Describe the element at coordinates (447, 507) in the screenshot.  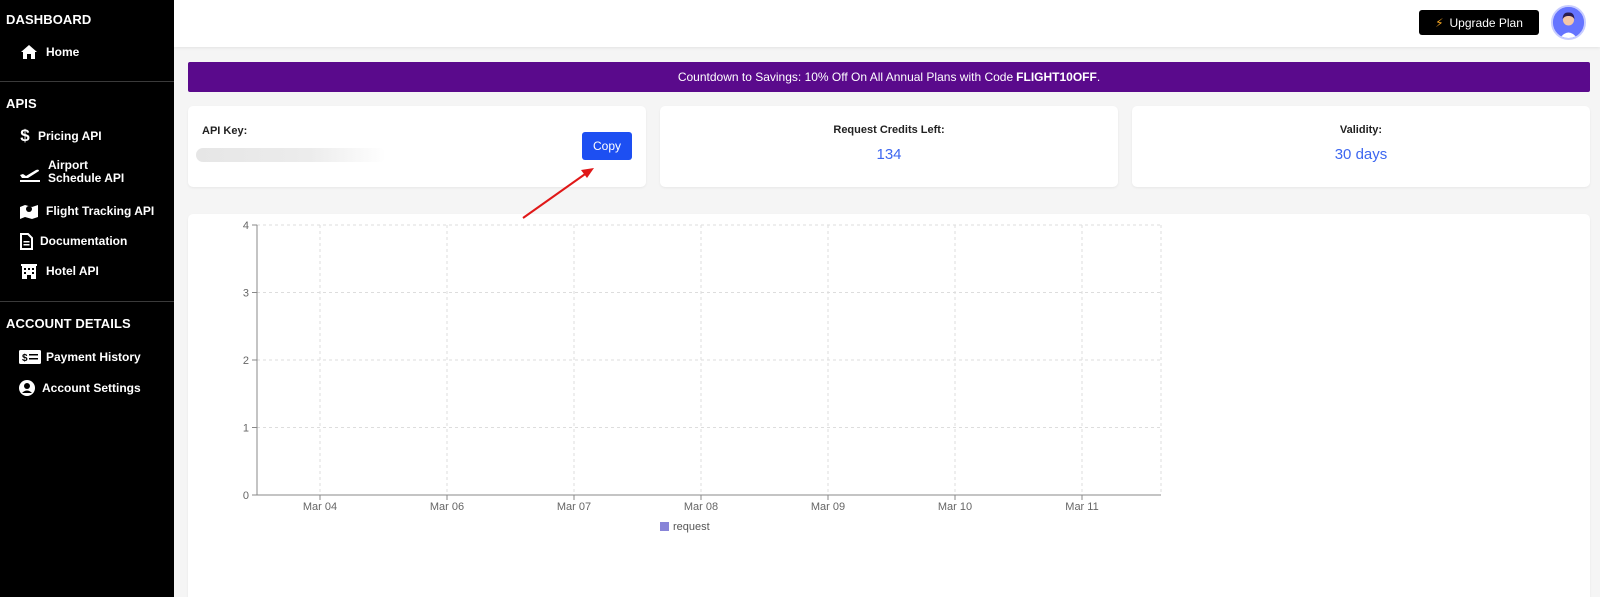
I see `x-tick-label: Mar 06` at that location.